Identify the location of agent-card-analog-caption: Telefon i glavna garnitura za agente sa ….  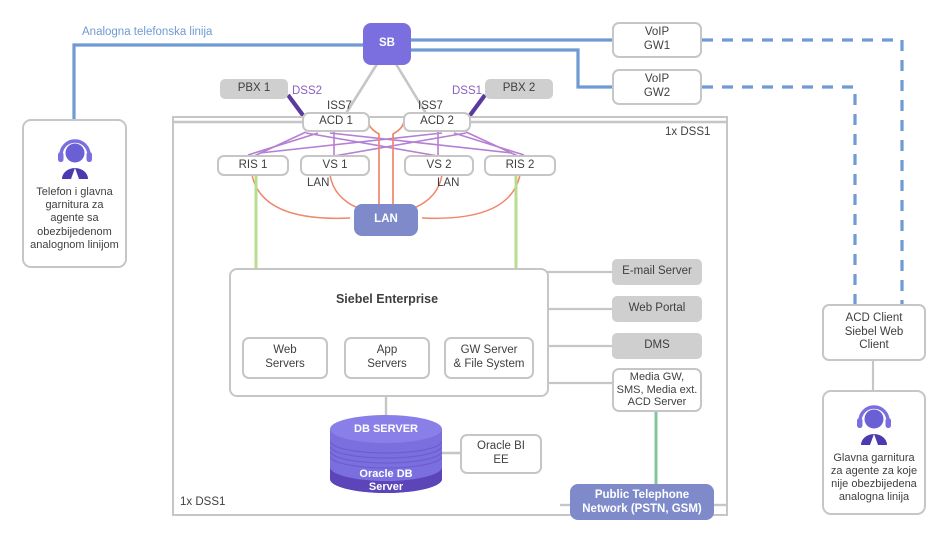
(74, 218).